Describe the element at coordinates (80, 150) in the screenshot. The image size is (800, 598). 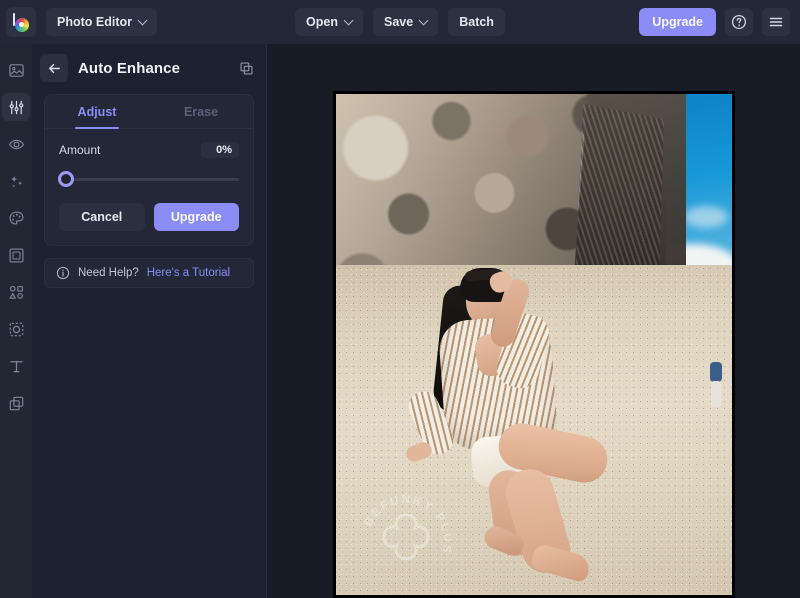
I see `amount-label: Amount` at that location.